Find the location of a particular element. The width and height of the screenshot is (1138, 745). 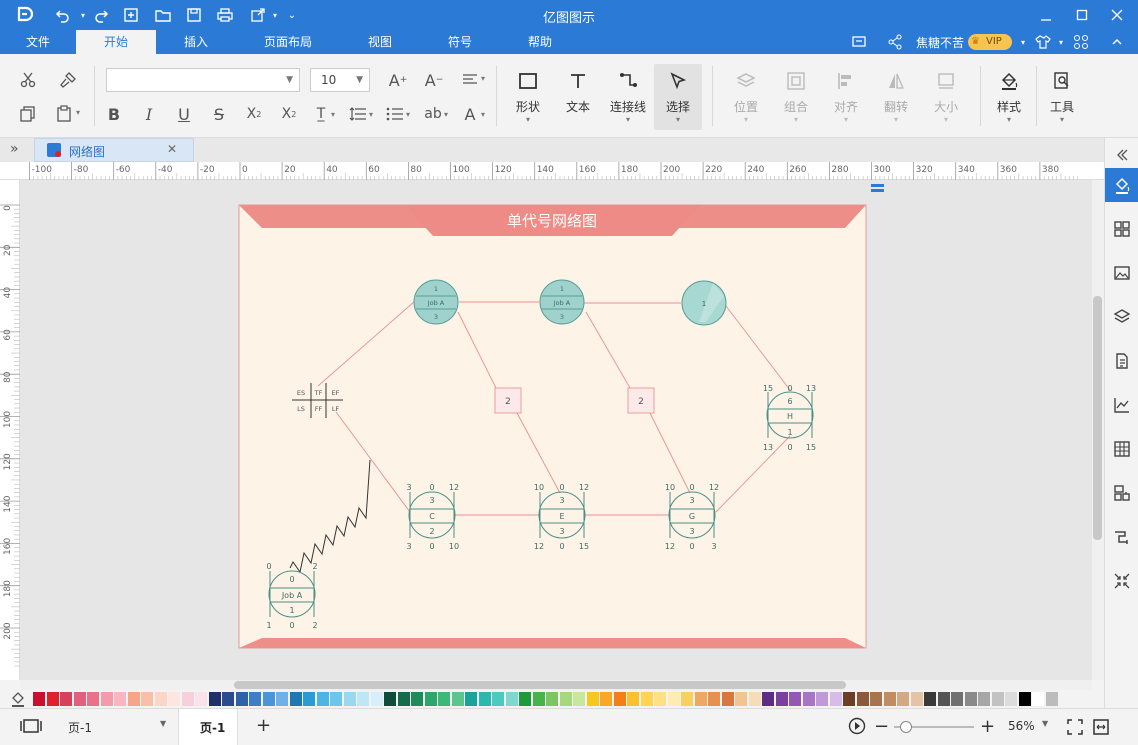

horizontal-scrollbar is located at coordinates (556, 685).